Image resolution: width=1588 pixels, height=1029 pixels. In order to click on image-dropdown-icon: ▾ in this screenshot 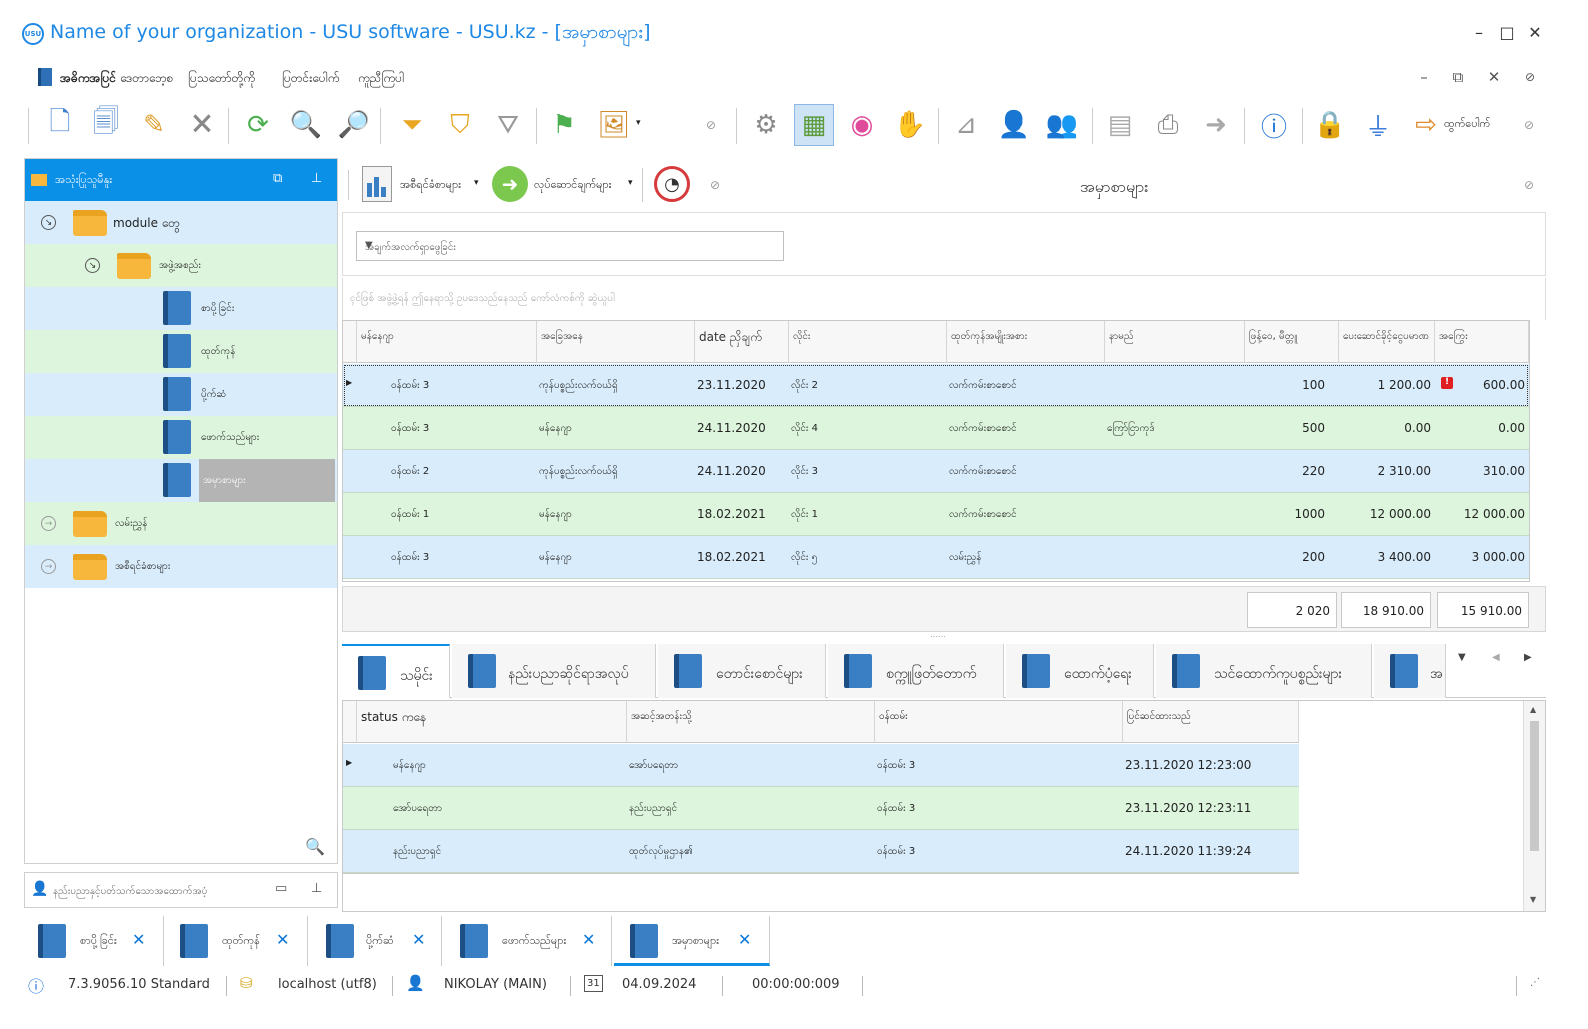, I will do `click(638, 123)`.